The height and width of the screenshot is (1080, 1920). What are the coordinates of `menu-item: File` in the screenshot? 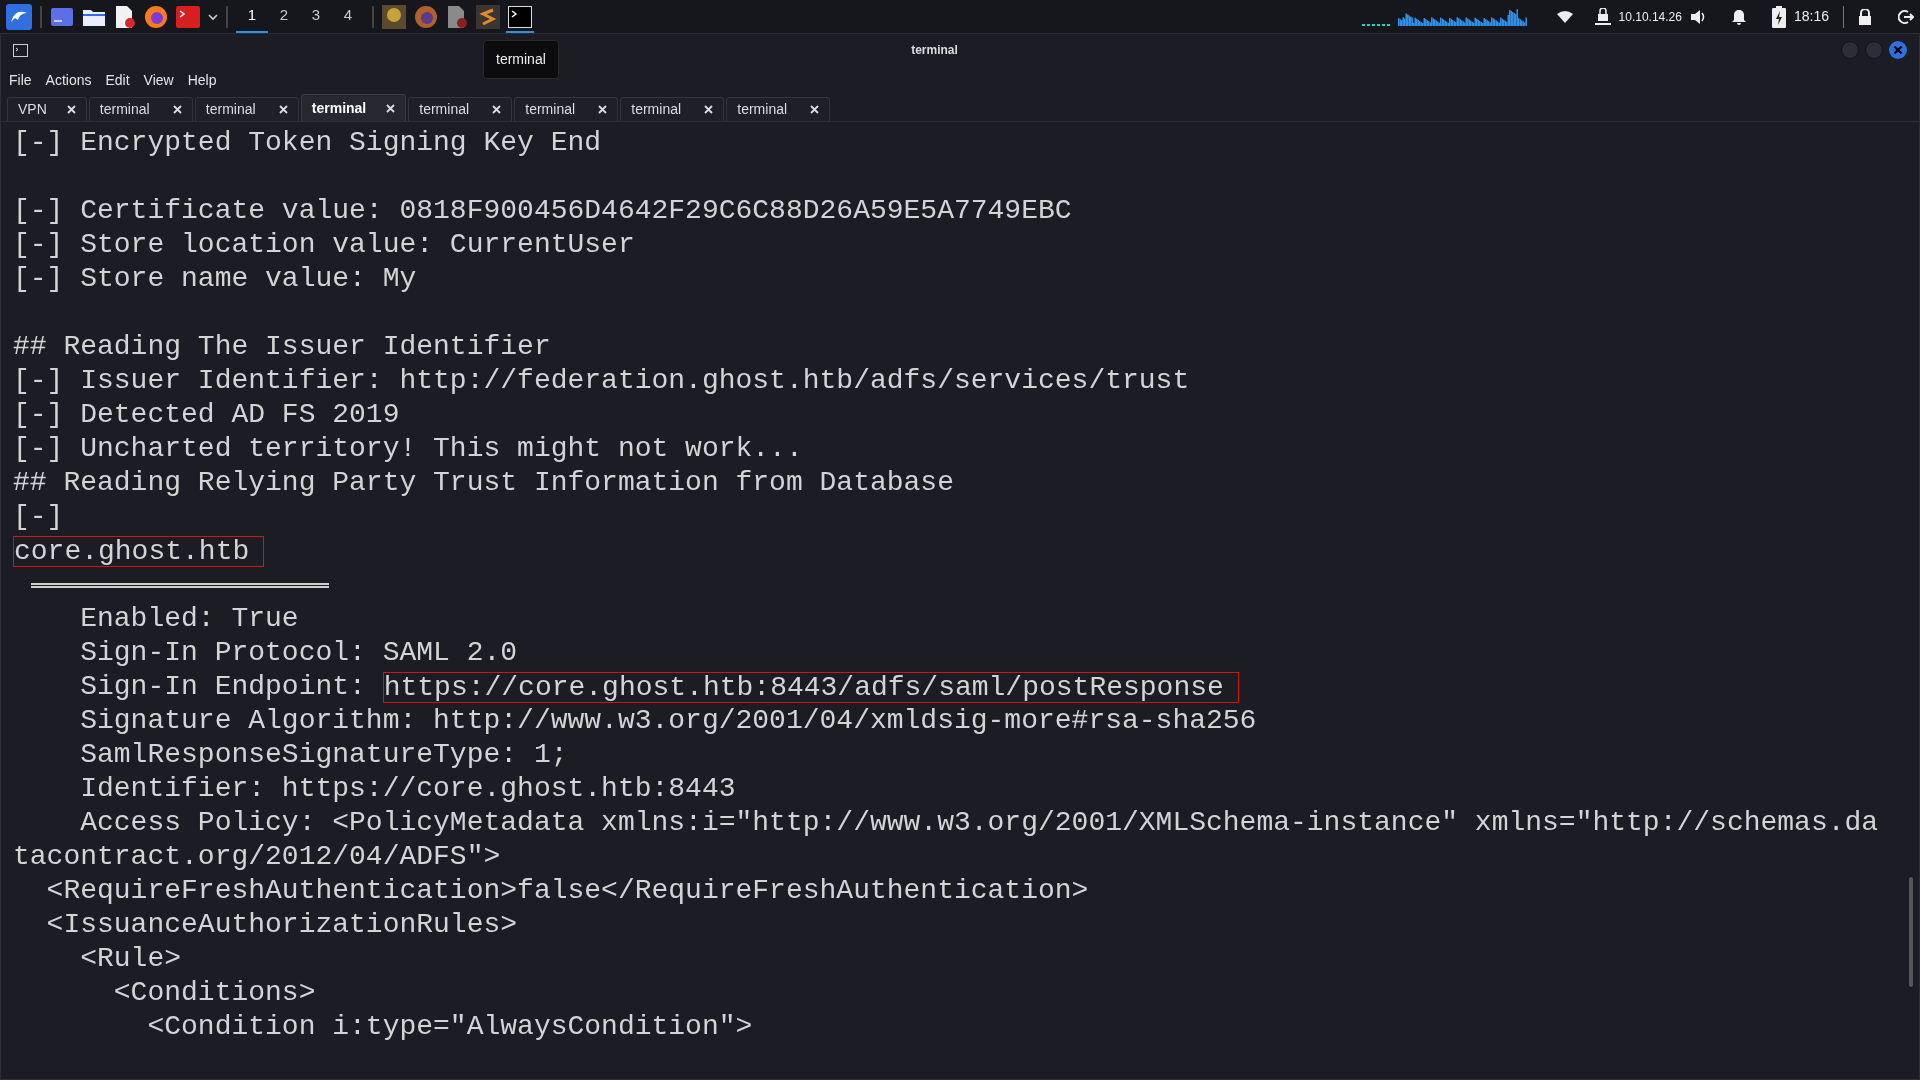 It's located at (20, 80).